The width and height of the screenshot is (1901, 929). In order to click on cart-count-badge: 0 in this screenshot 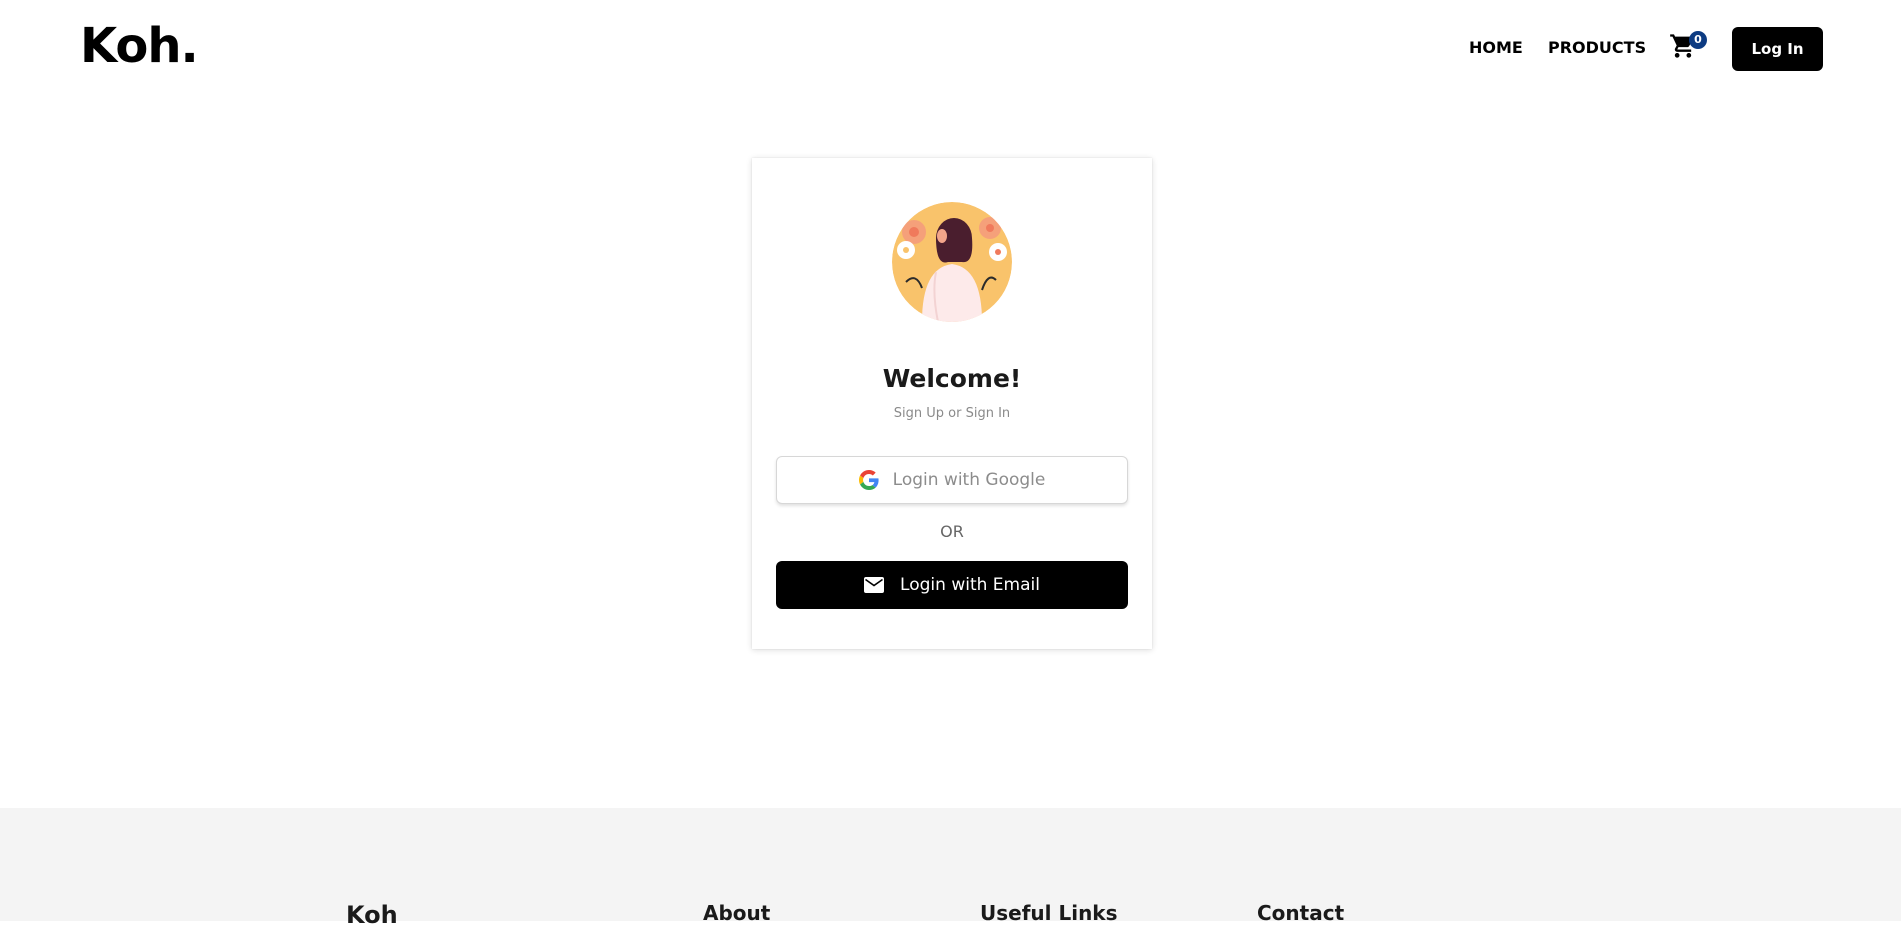, I will do `click(1698, 40)`.